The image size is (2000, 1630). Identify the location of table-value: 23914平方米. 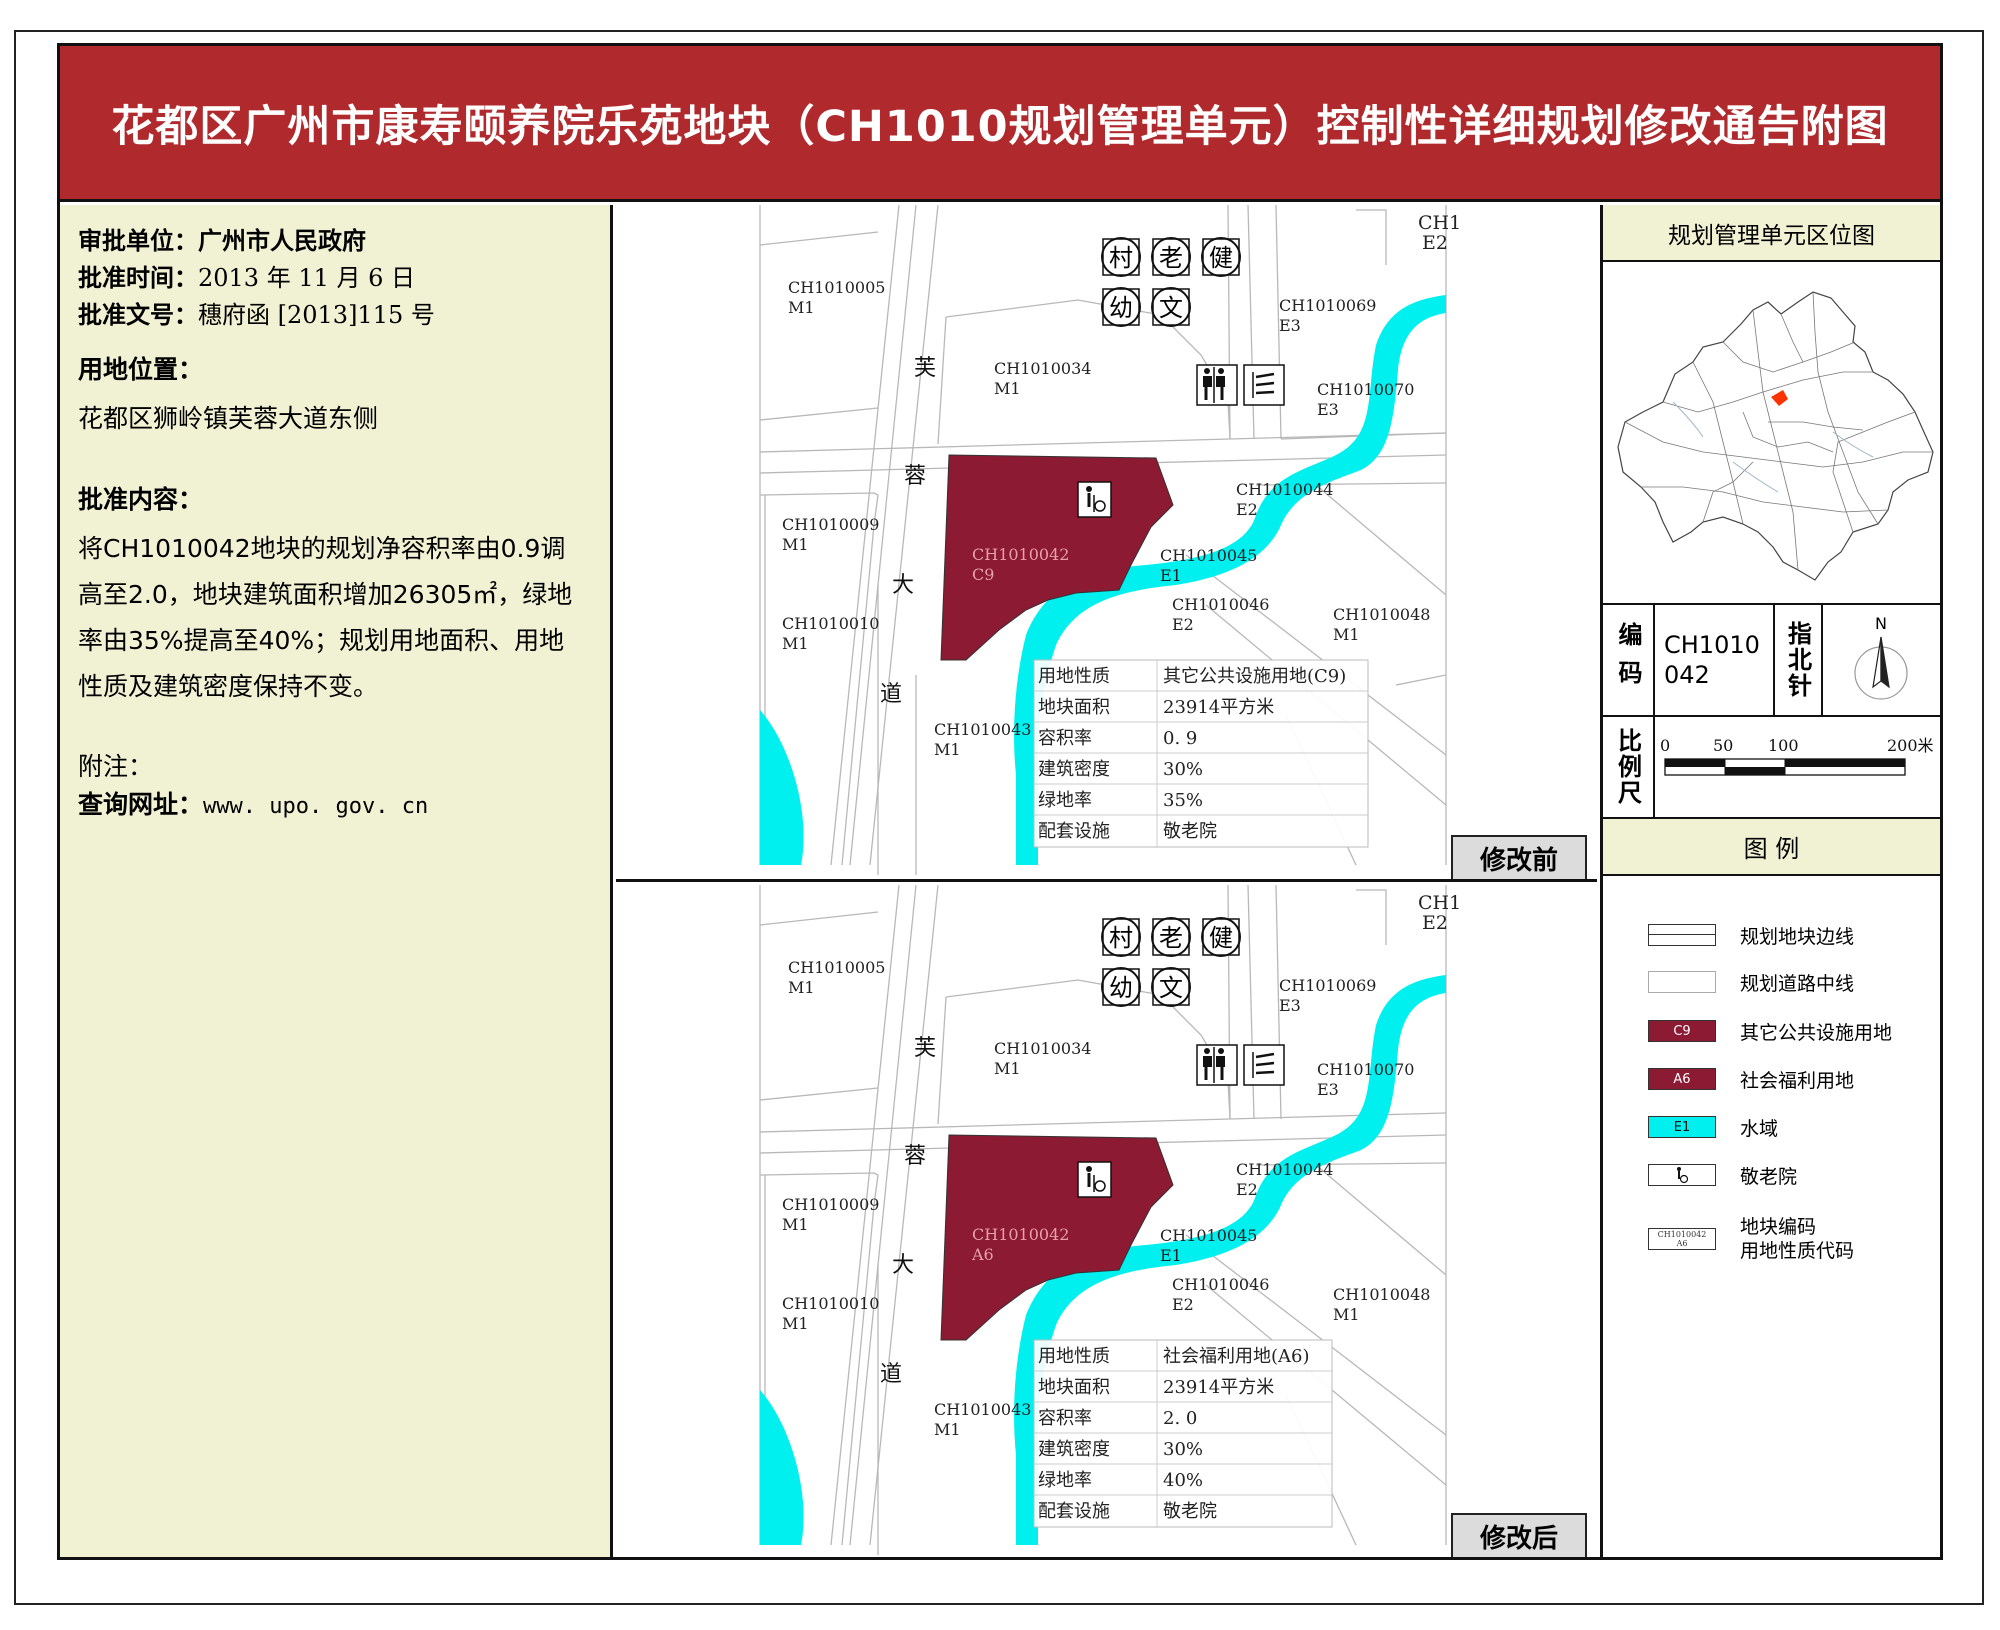
(1218, 707).